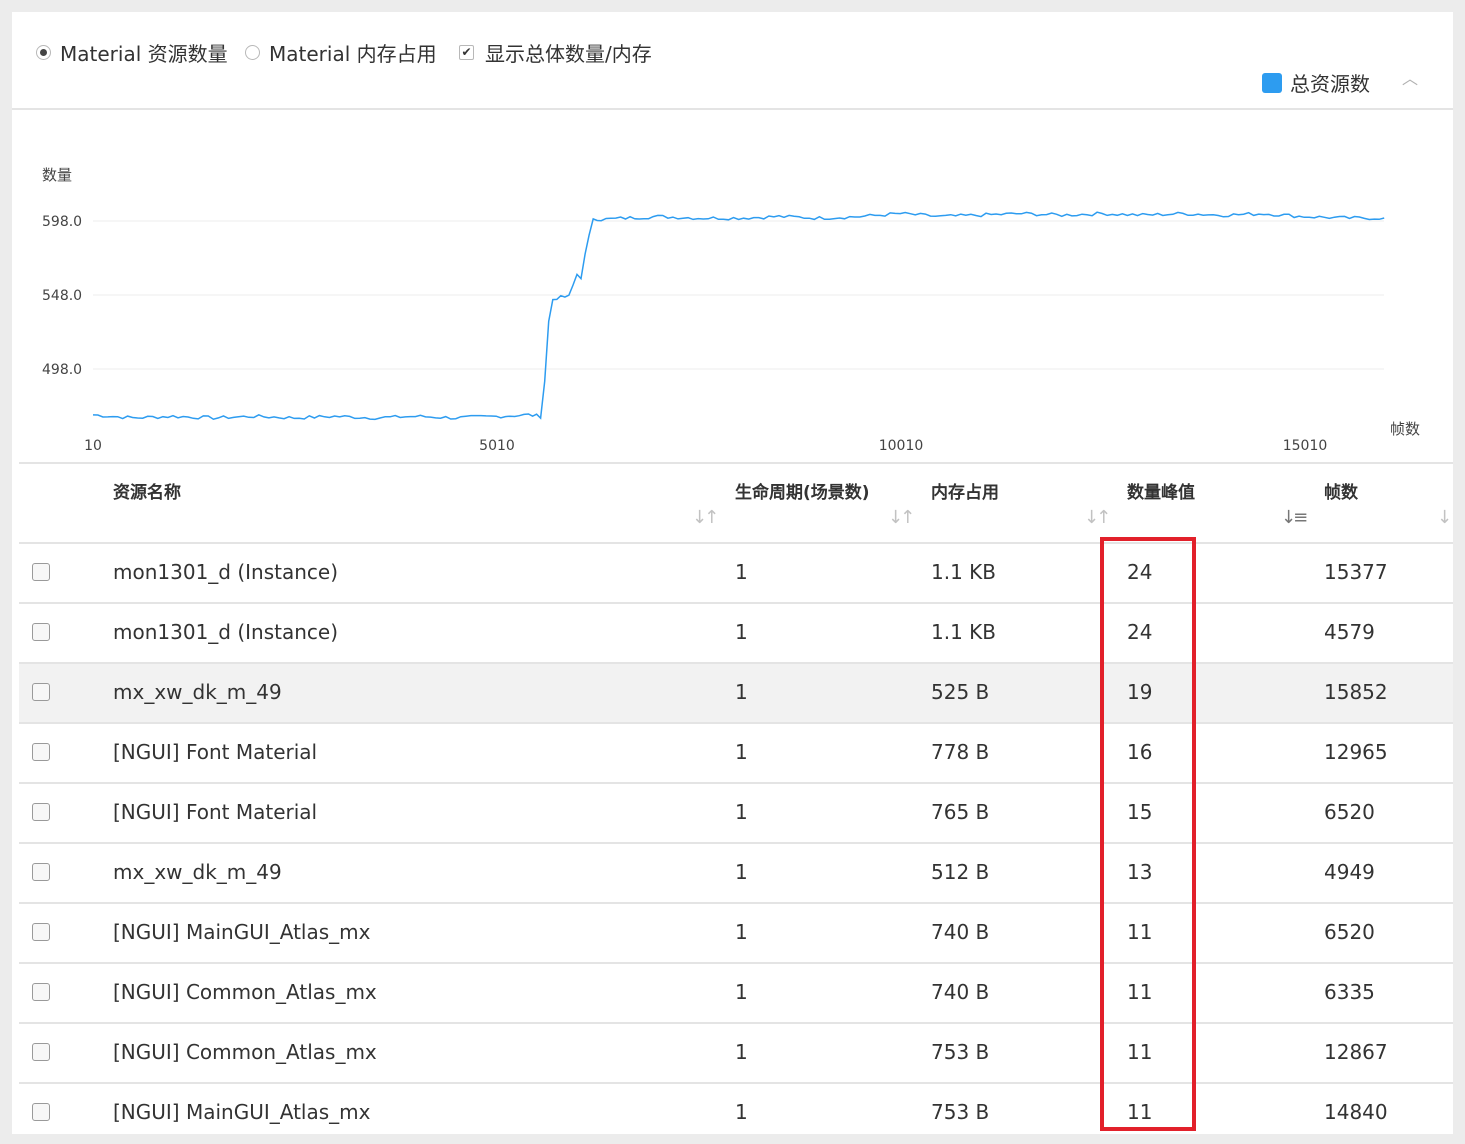 The height and width of the screenshot is (1144, 1465). What do you see at coordinates (144, 54) in the screenshot?
I see `radio-material-count-label: Material 资源数量` at bounding box center [144, 54].